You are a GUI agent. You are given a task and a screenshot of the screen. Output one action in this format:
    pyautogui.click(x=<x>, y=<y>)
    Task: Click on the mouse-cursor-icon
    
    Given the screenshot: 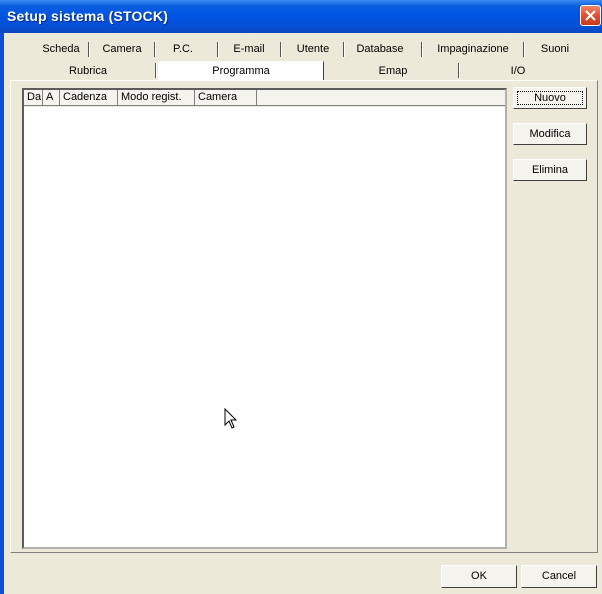 What is the action you would take?
    pyautogui.click(x=231, y=418)
    